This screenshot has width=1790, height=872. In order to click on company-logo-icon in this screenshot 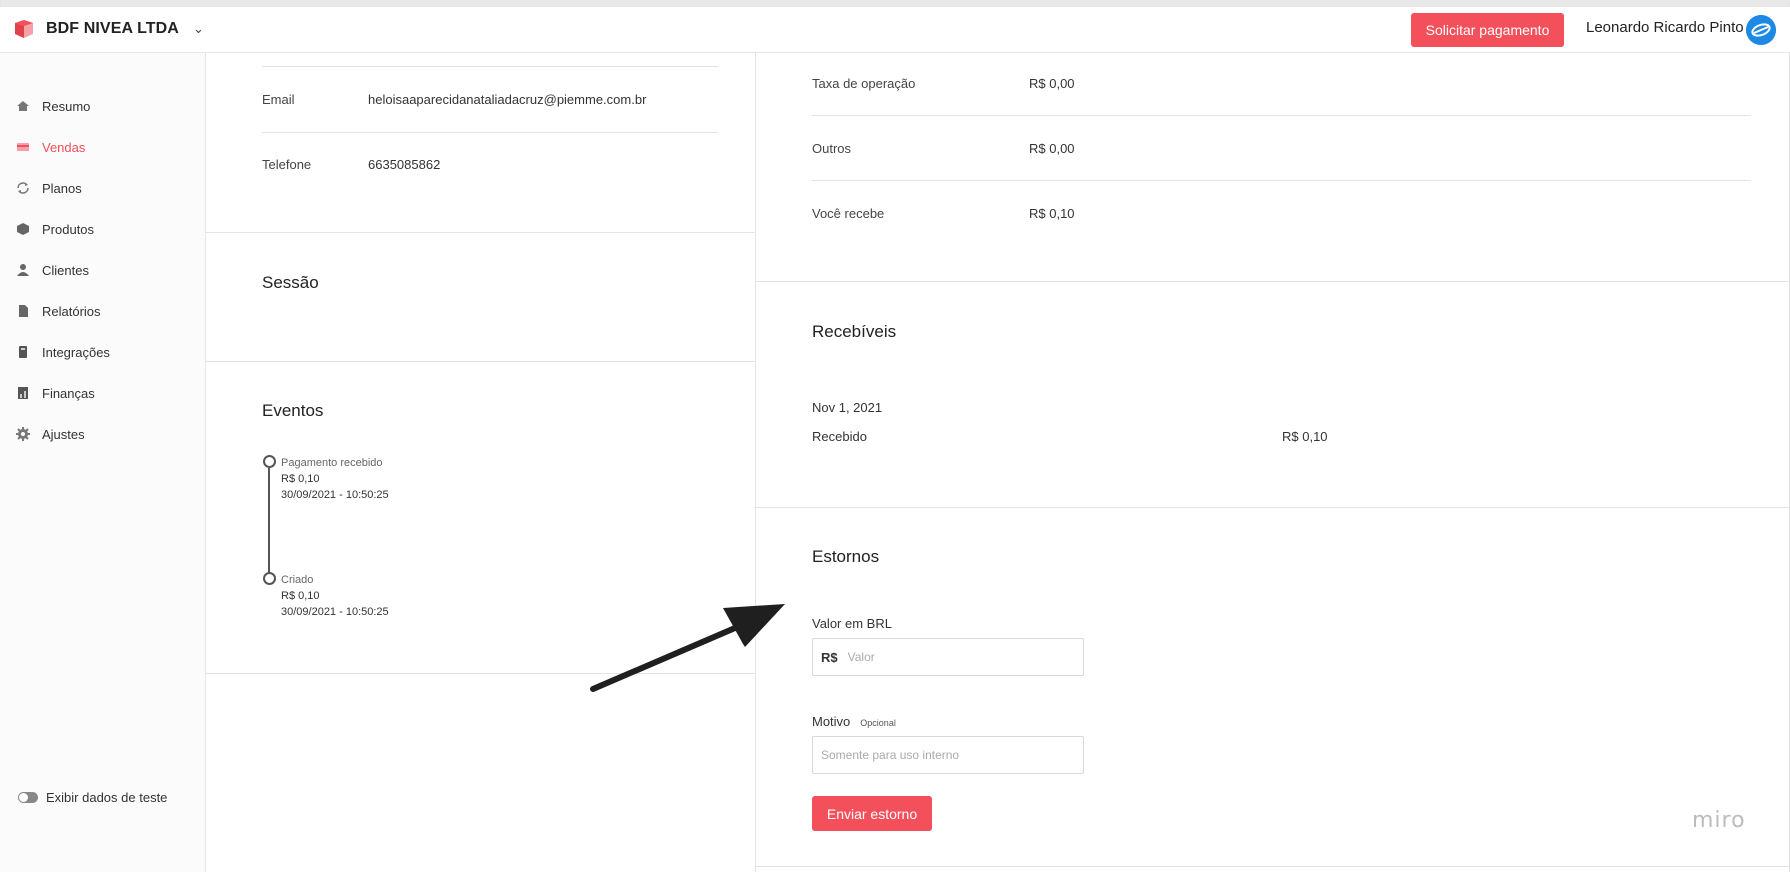, I will do `click(24, 29)`.